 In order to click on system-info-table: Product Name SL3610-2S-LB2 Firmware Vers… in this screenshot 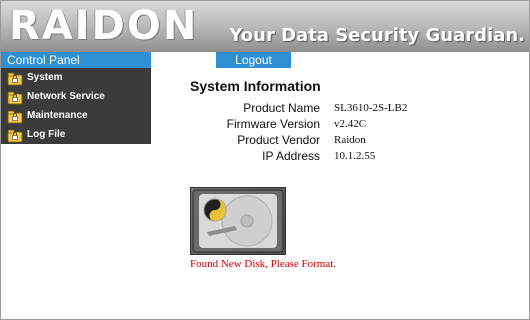, I will do `click(299, 132)`.